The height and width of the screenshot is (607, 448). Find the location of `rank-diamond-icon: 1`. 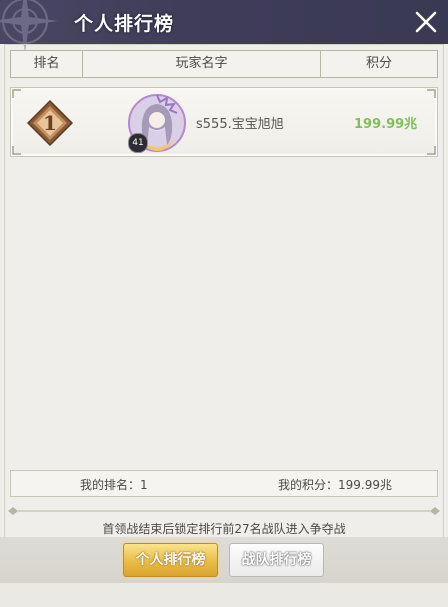

rank-diamond-icon: 1 is located at coordinates (50, 123).